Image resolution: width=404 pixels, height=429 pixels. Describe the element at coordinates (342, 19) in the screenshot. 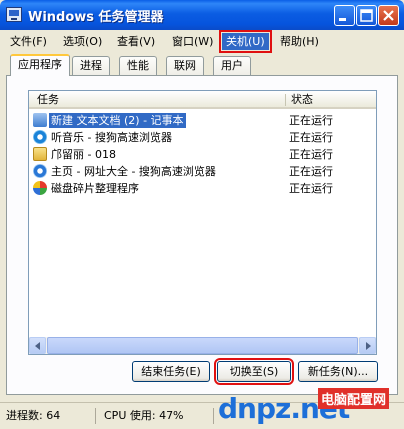

I see `minimize-icon` at that location.